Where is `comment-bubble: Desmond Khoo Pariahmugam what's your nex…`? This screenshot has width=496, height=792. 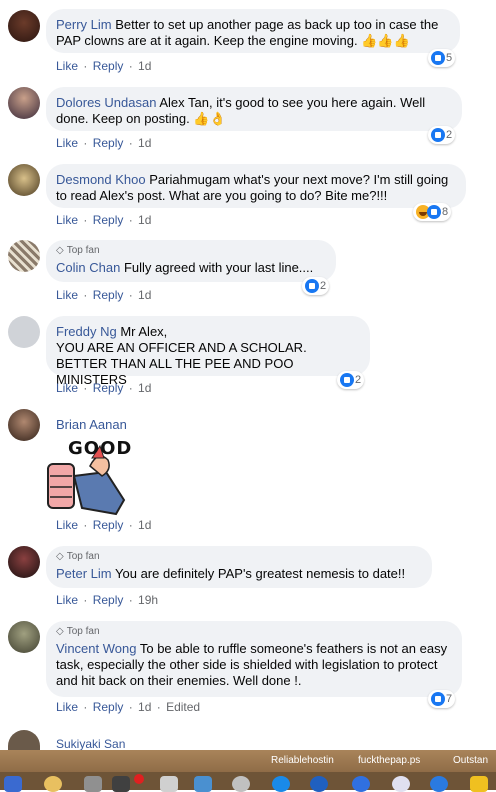
comment-bubble: Desmond Khoo Pariahmugam what's your nex… is located at coordinates (256, 186).